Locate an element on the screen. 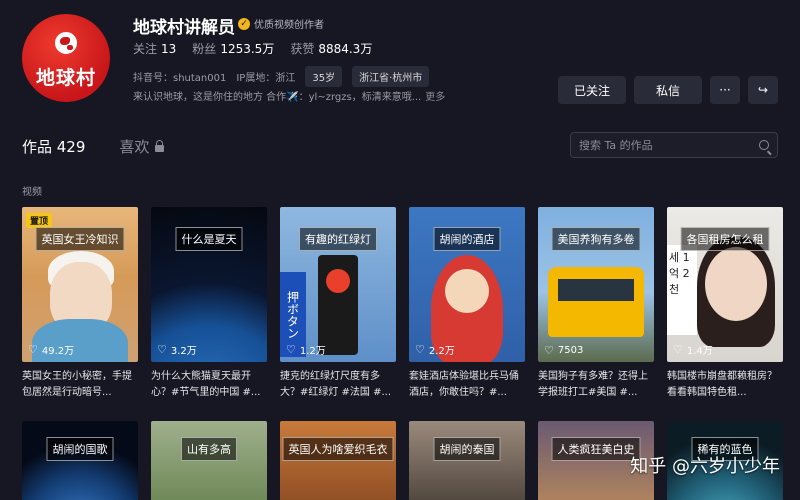 Image resolution: width=800 pixels, height=500 pixels. thumbnail-caption: 什么是夏天 is located at coordinates (209, 239).